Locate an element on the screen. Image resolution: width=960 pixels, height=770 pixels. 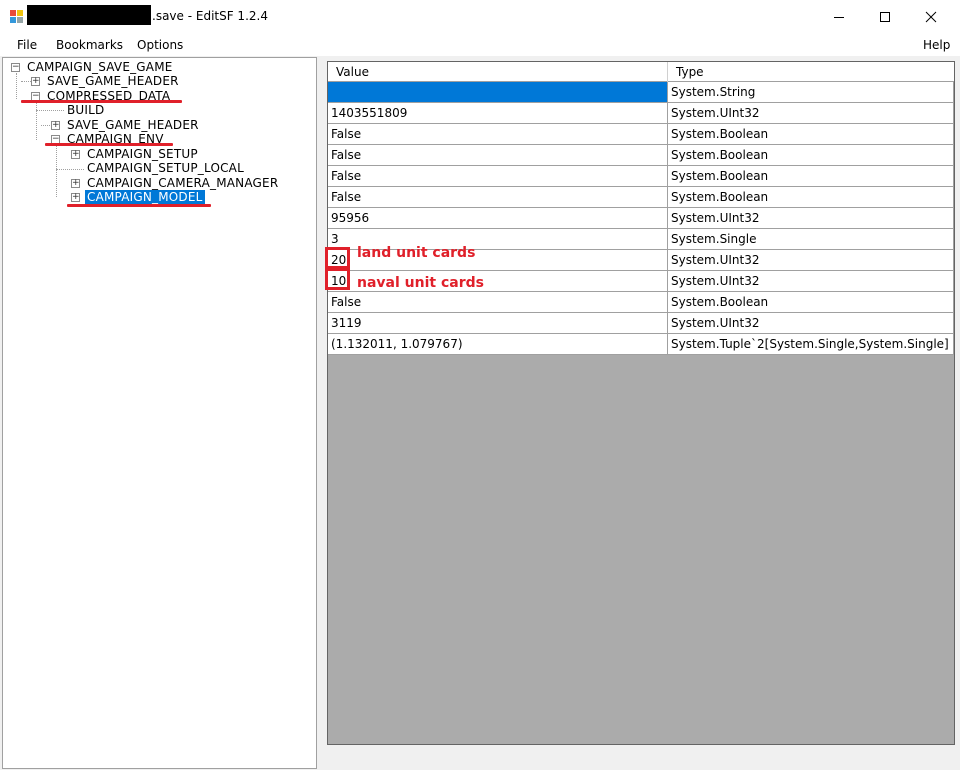
tree-node-campaign-save-game: − CAMPAIGN_SAVE_GAME is located at coordinates (93, 67).